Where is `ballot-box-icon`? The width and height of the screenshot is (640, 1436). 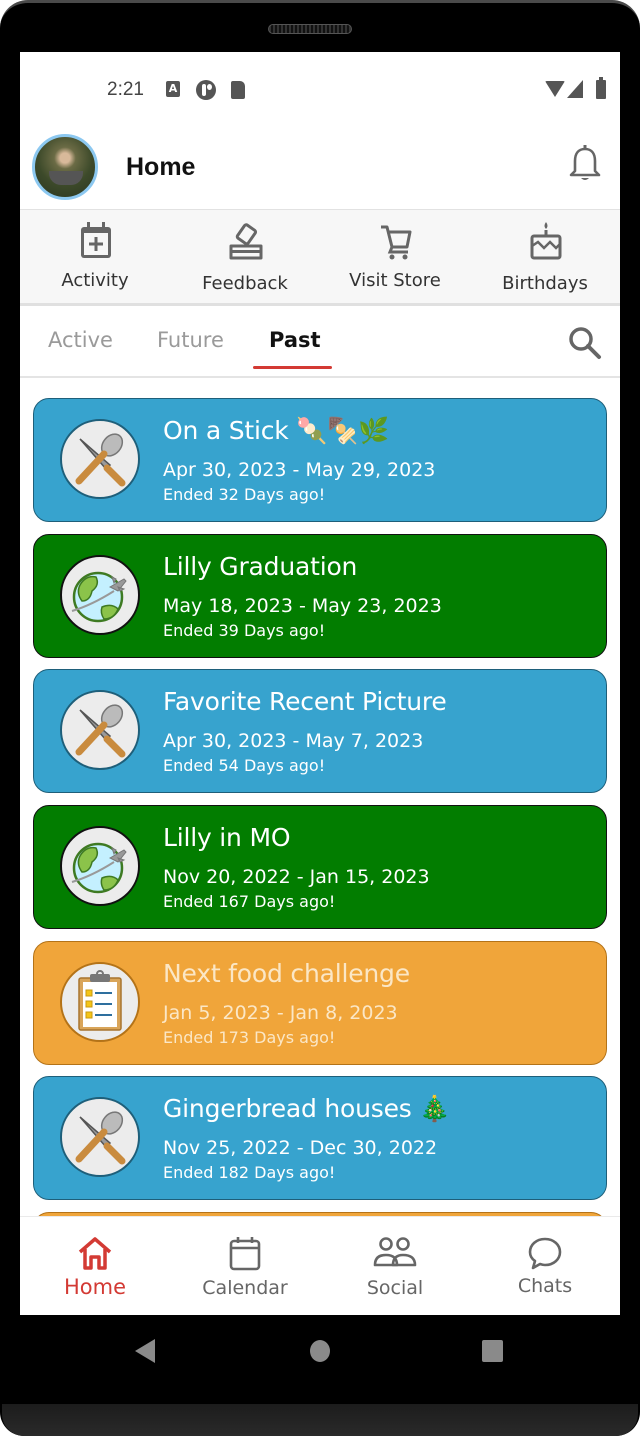 ballot-box-icon is located at coordinates (246, 241).